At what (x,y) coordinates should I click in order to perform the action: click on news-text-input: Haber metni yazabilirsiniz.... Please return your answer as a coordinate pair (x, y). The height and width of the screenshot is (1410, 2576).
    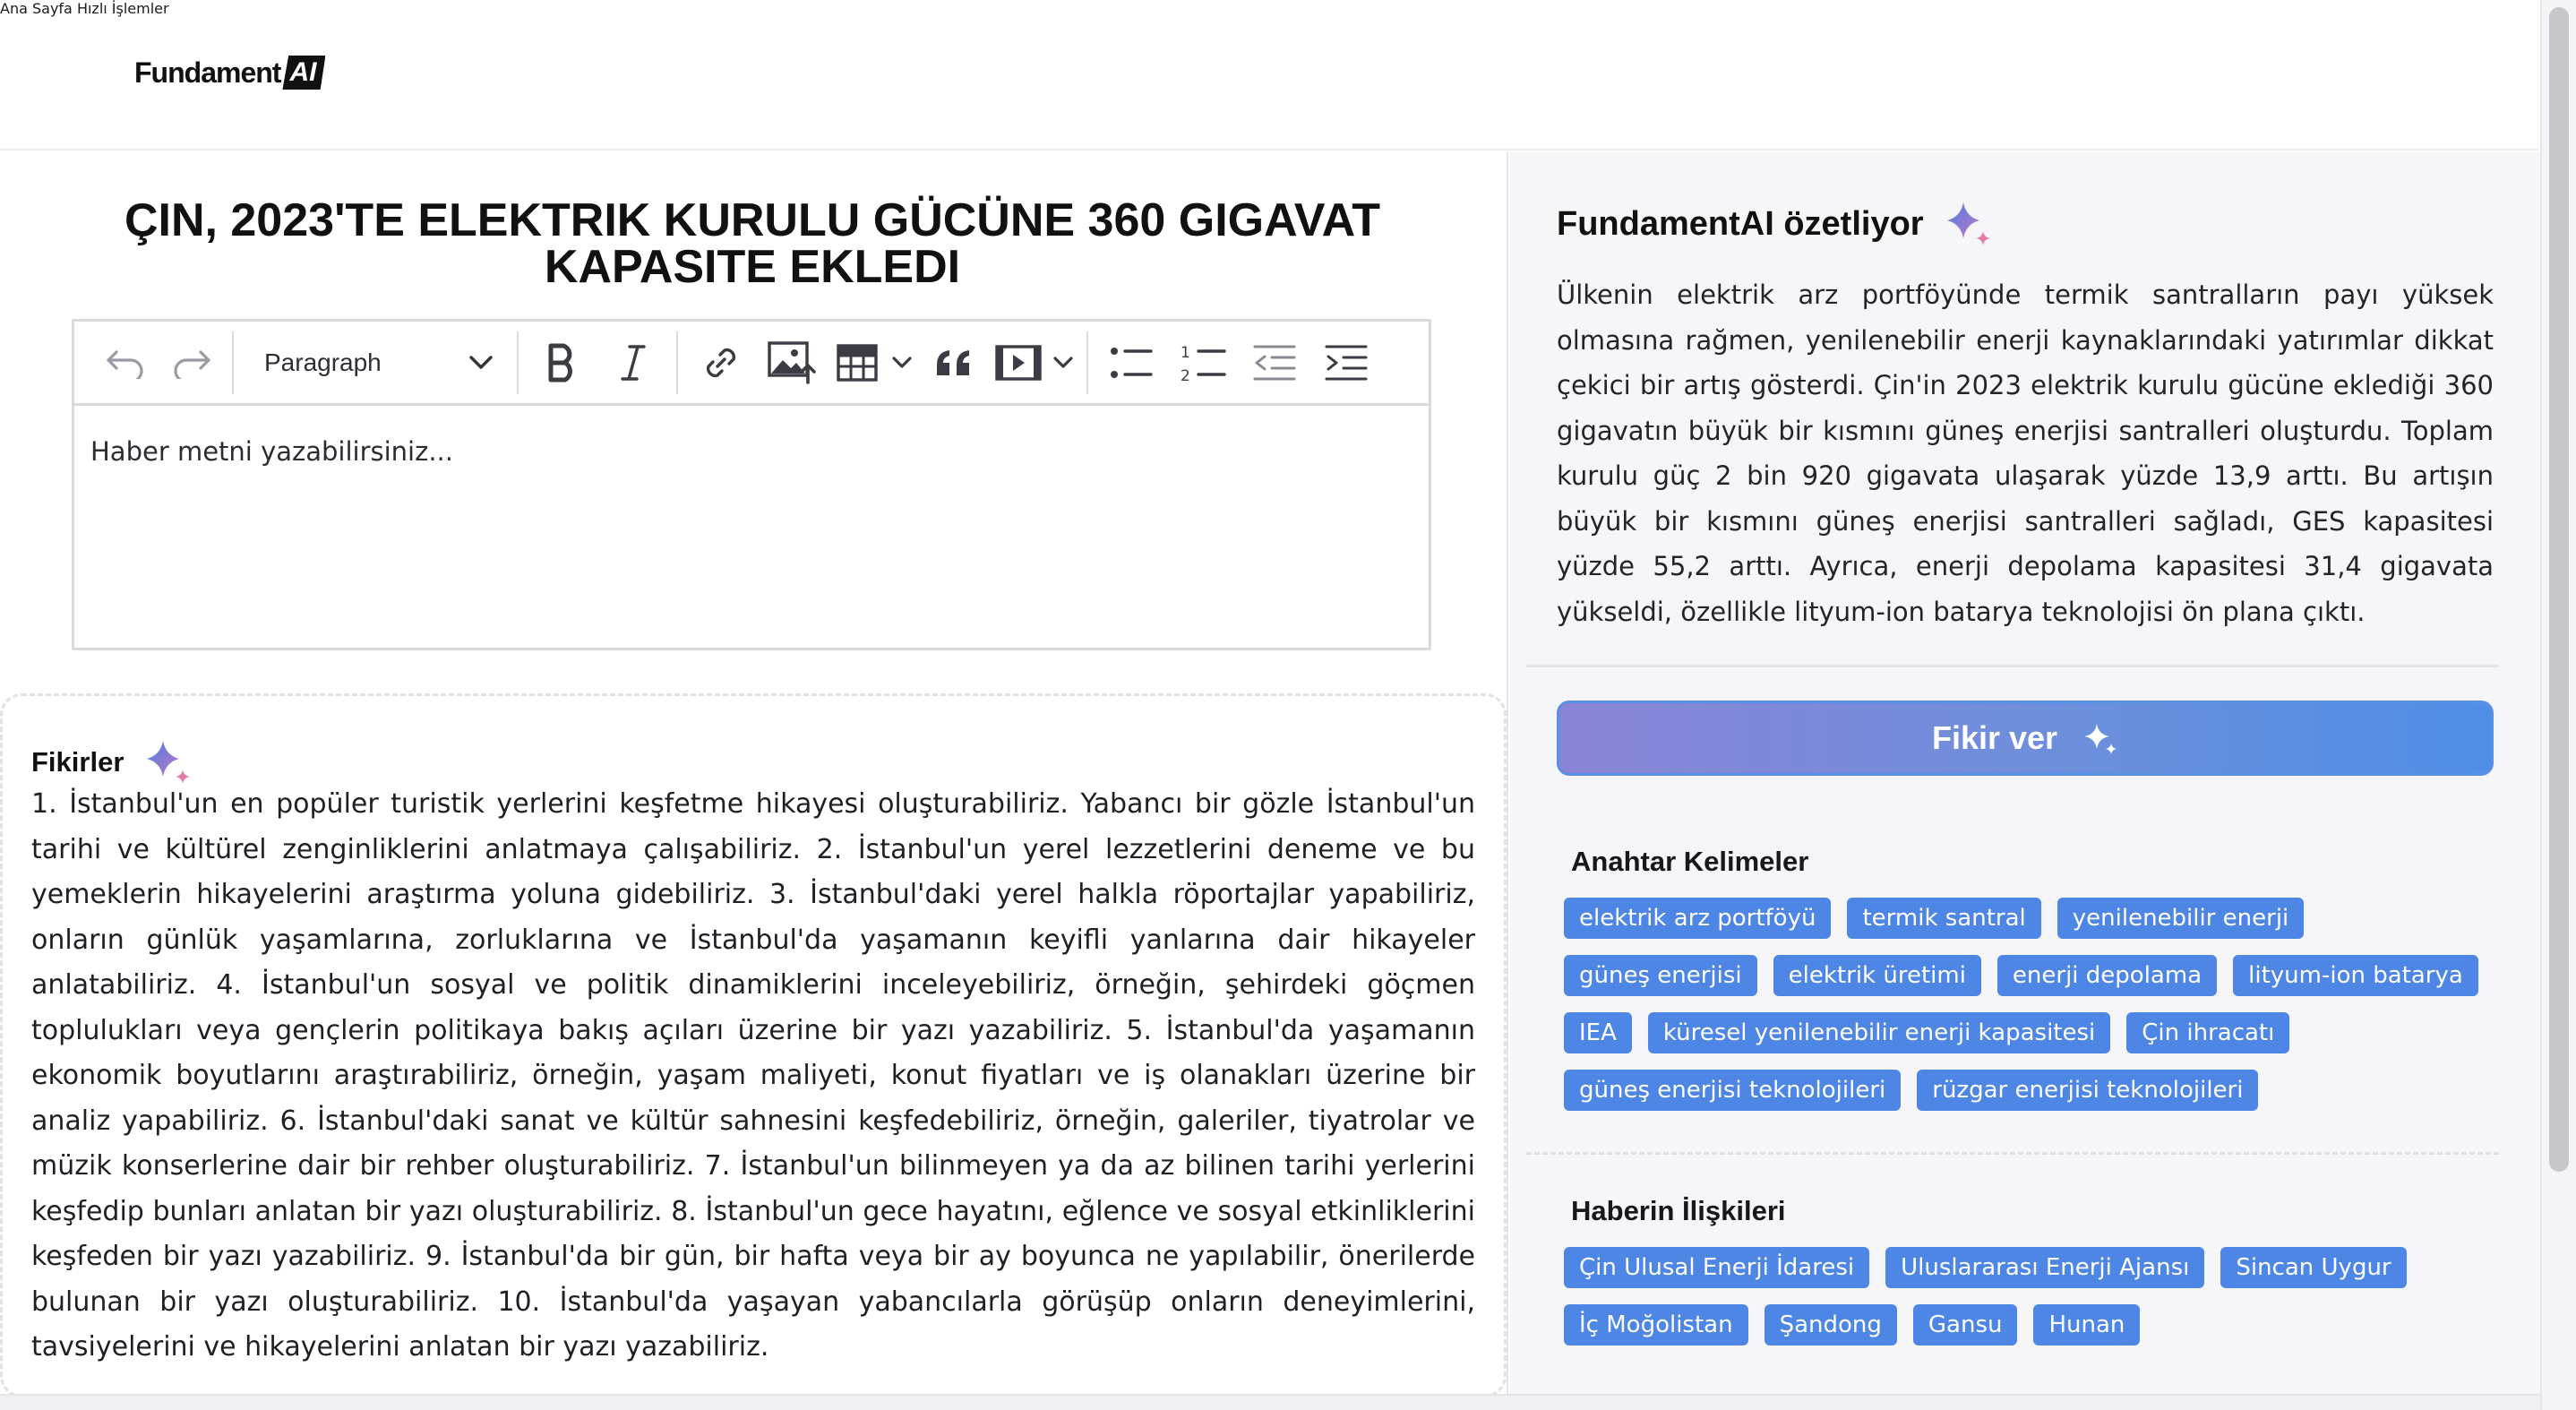
    Looking at the image, I should click on (751, 451).